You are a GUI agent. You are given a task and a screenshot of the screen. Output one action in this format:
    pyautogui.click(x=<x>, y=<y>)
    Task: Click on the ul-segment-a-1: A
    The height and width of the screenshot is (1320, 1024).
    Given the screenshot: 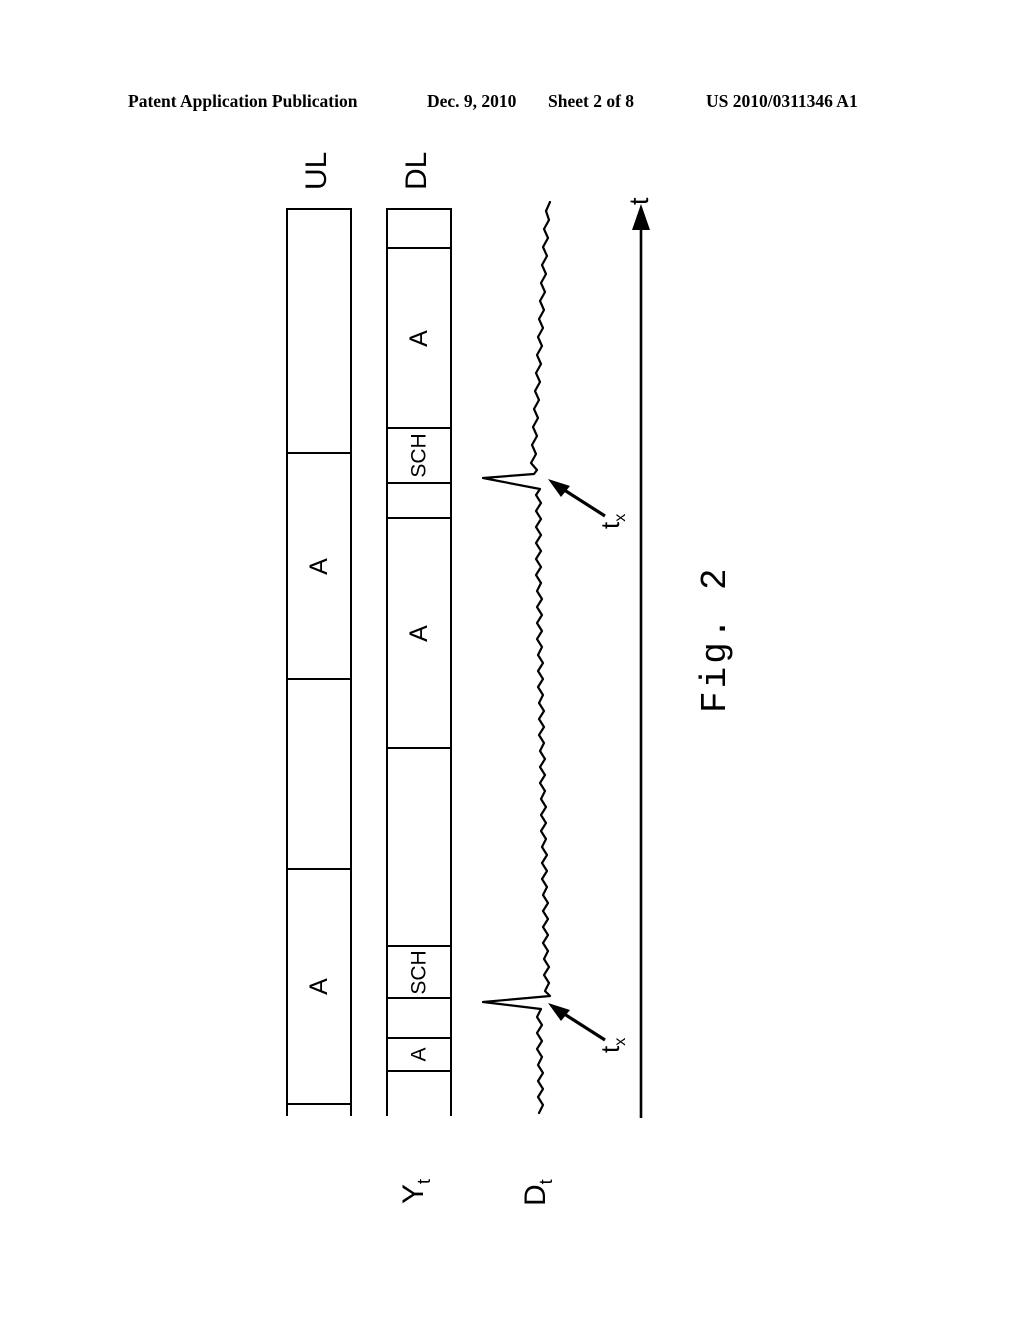 What is the action you would take?
    pyautogui.click(x=319, y=565)
    